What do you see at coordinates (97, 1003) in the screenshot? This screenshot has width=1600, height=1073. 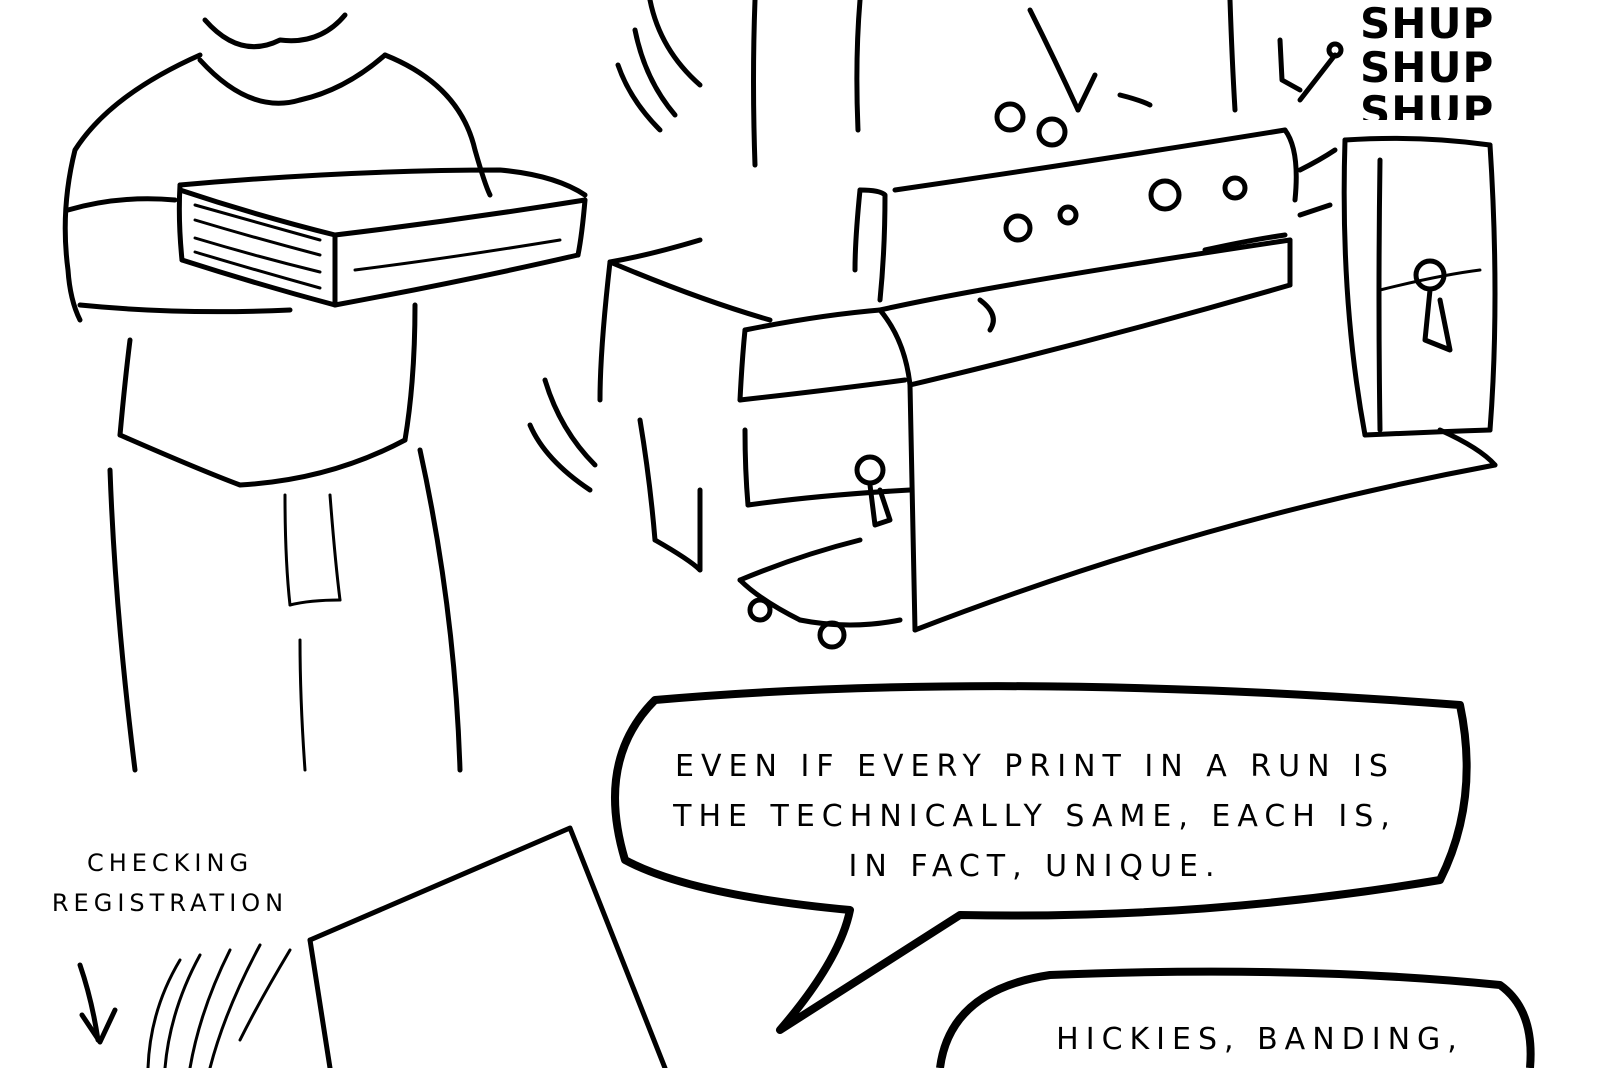 I see `caption-arrow` at bounding box center [97, 1003].